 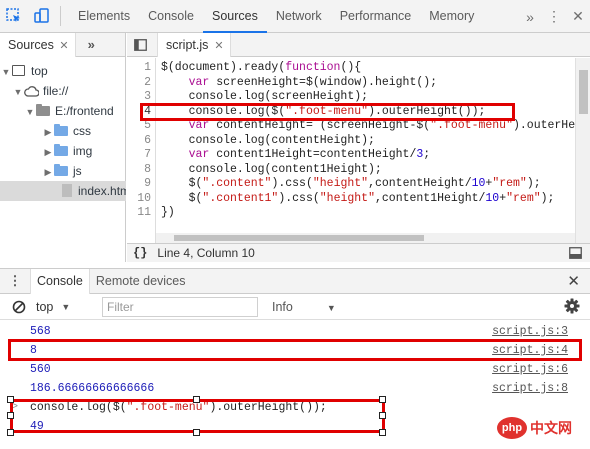 What do you see at coordinates (299, 16) in the screenshot?
I see `tab-network: Network` at bounding box center [299, 16].